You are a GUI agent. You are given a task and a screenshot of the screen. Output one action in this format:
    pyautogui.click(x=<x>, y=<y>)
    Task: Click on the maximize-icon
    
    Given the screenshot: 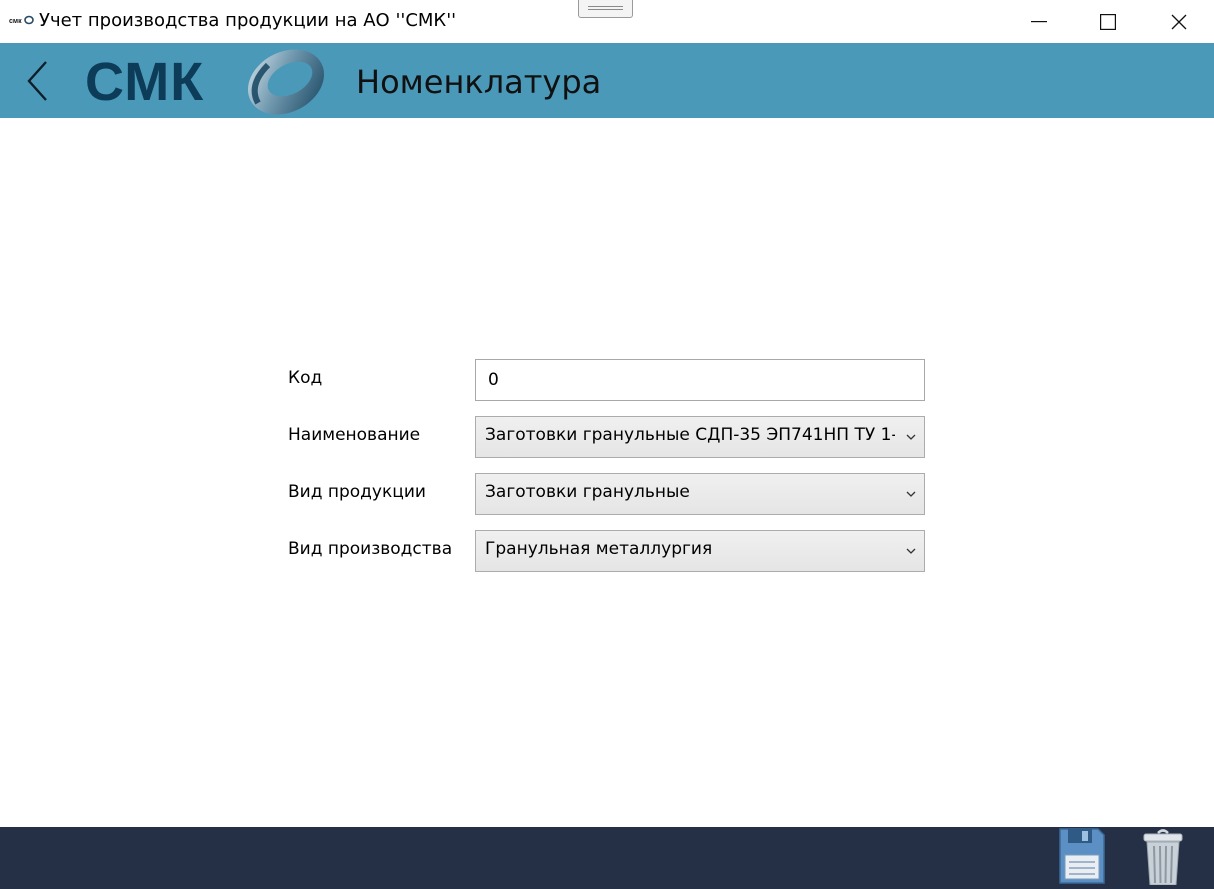 What is the action you would take?
    pyautogui.click(x=1108, y=21)
    